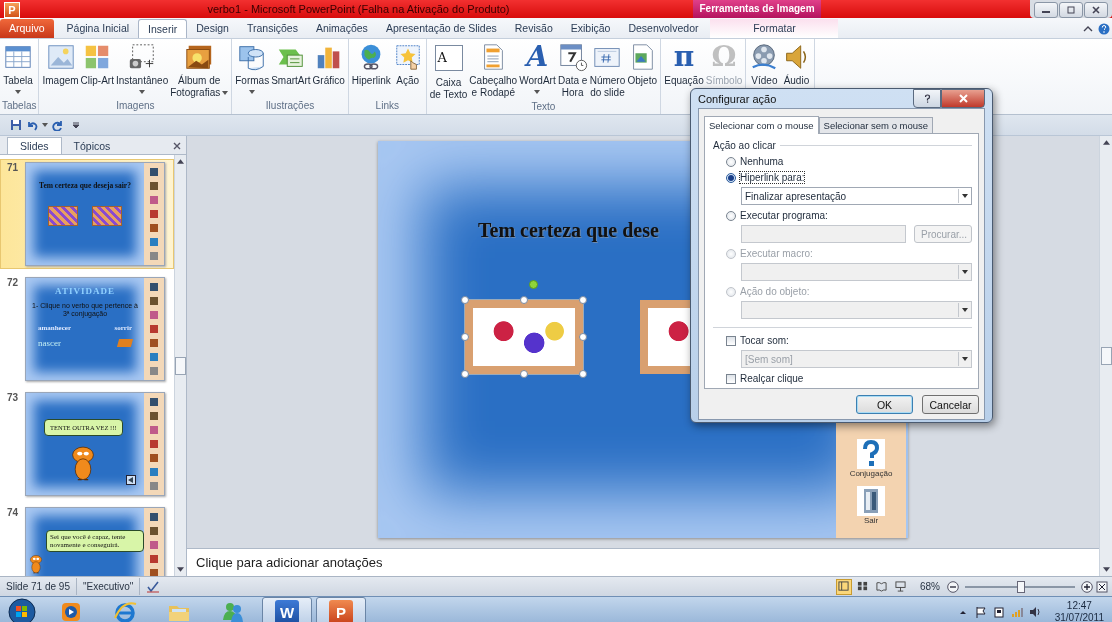 The width and height of the screenshot is (1112, 622). What do you see at coordinates (642, 64) in the screenshot?
I see `ribbon-button: Objeto` at bounding box center [642, 64].